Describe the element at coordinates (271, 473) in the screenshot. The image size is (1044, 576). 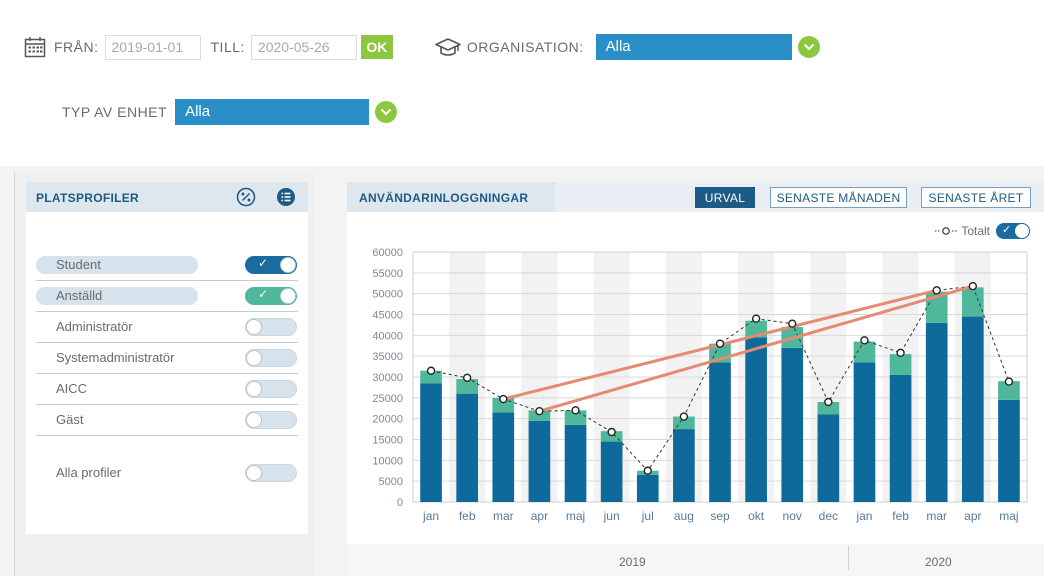
I see `all-profiles-toggle` at that location.